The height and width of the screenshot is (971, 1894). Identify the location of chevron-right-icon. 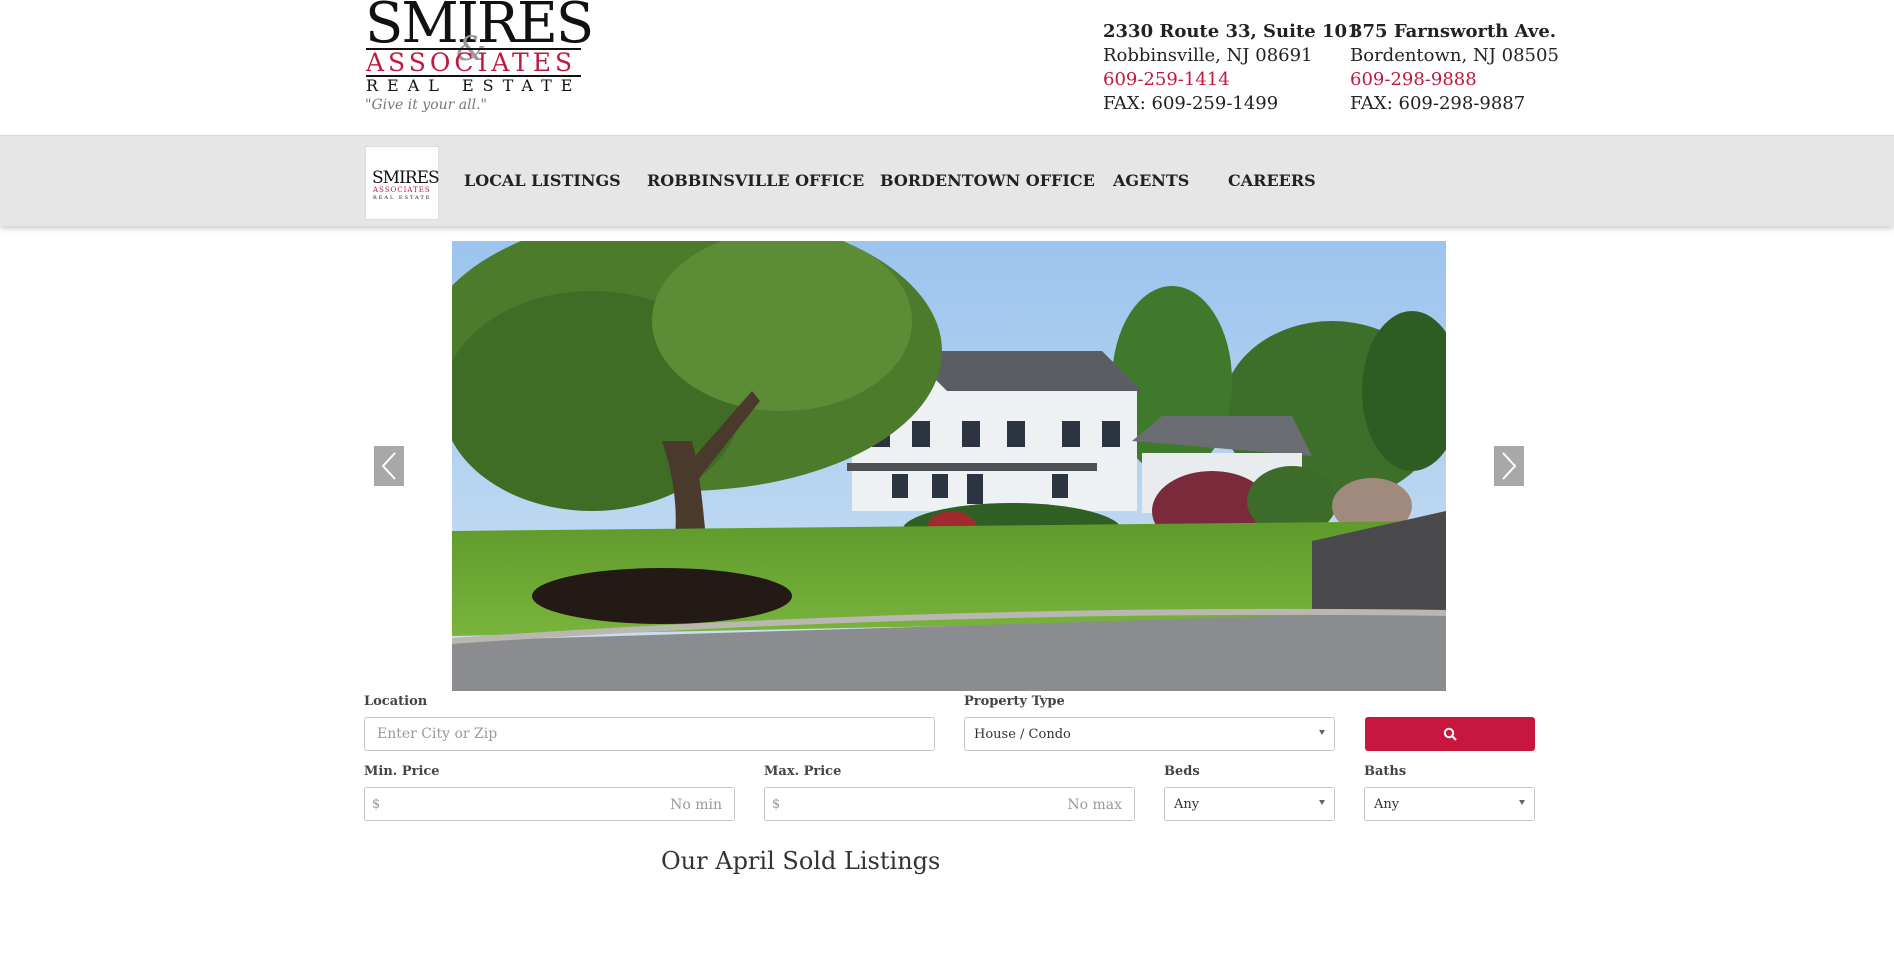
(1509, 466).